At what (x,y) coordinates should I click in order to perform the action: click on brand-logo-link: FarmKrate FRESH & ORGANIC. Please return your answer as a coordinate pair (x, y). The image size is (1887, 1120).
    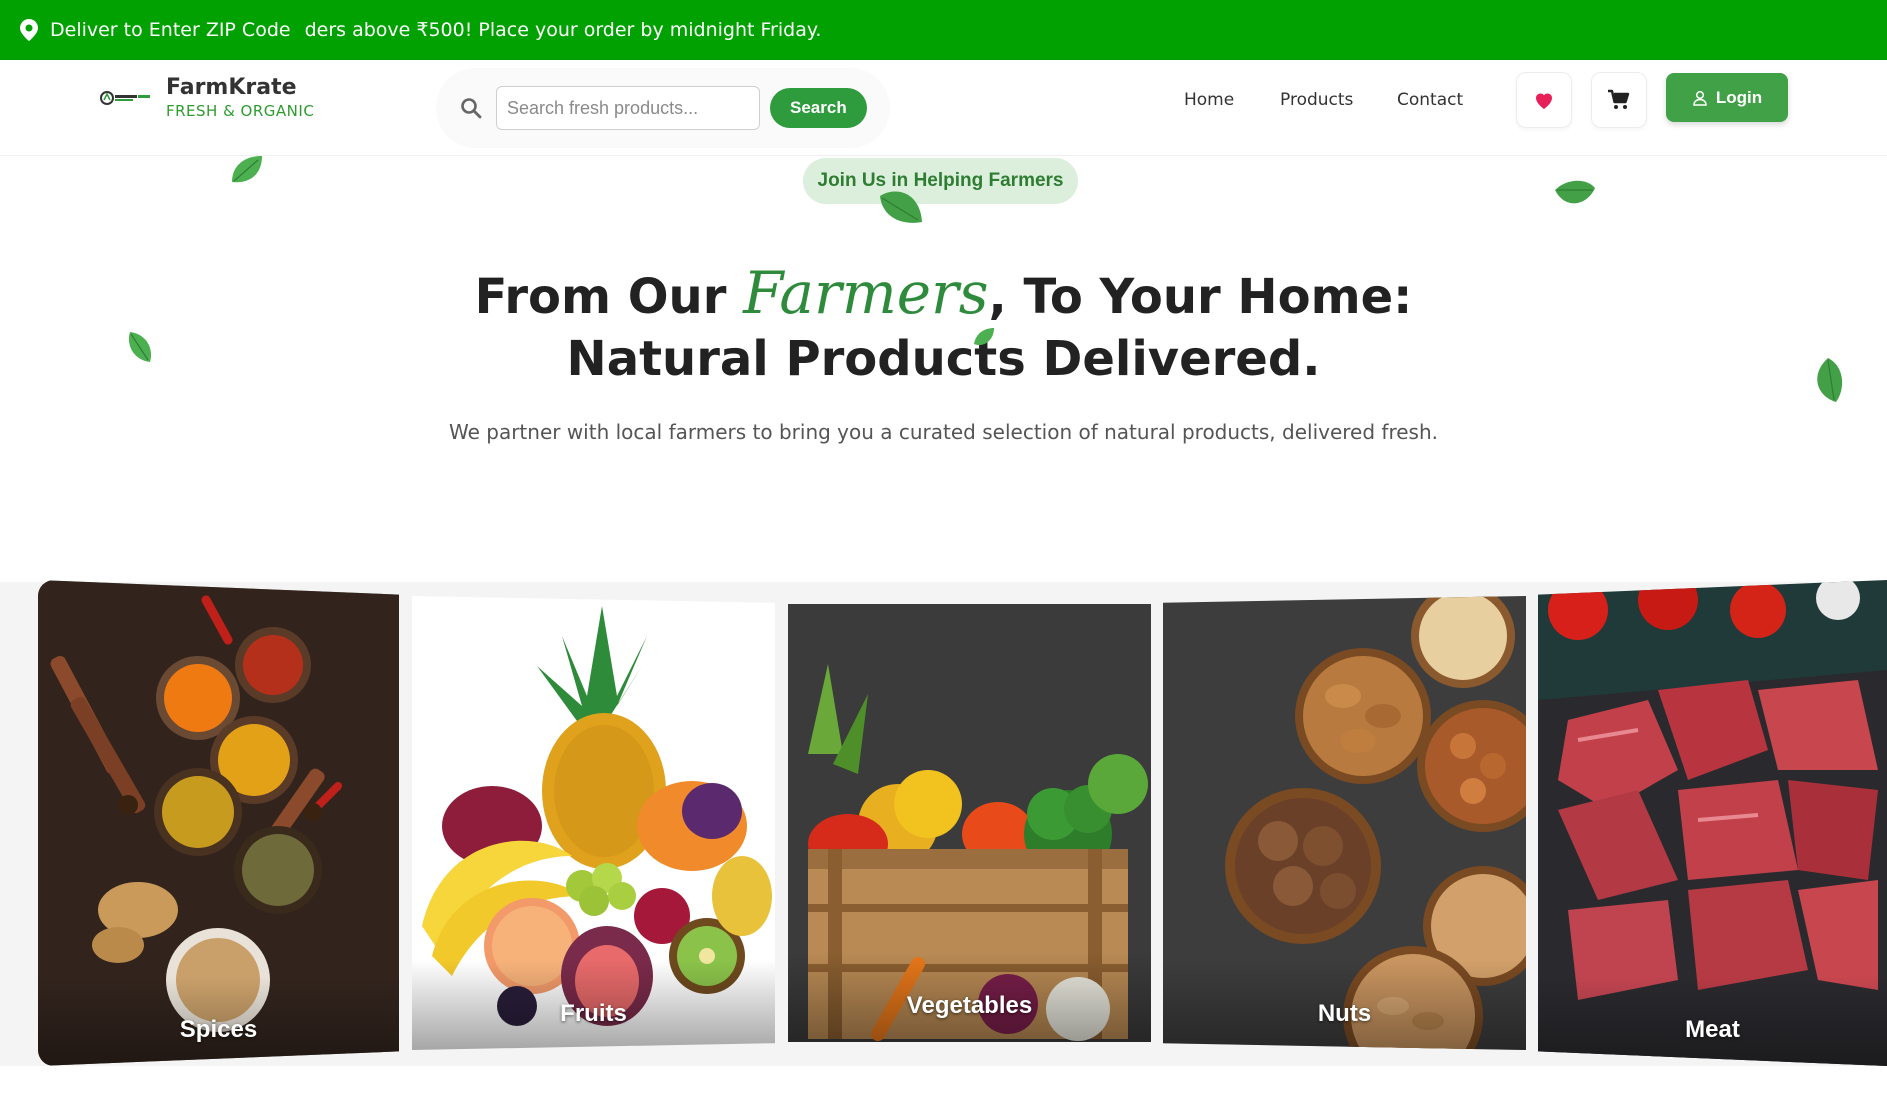
    Looking at the image, I should click on (207, 98).